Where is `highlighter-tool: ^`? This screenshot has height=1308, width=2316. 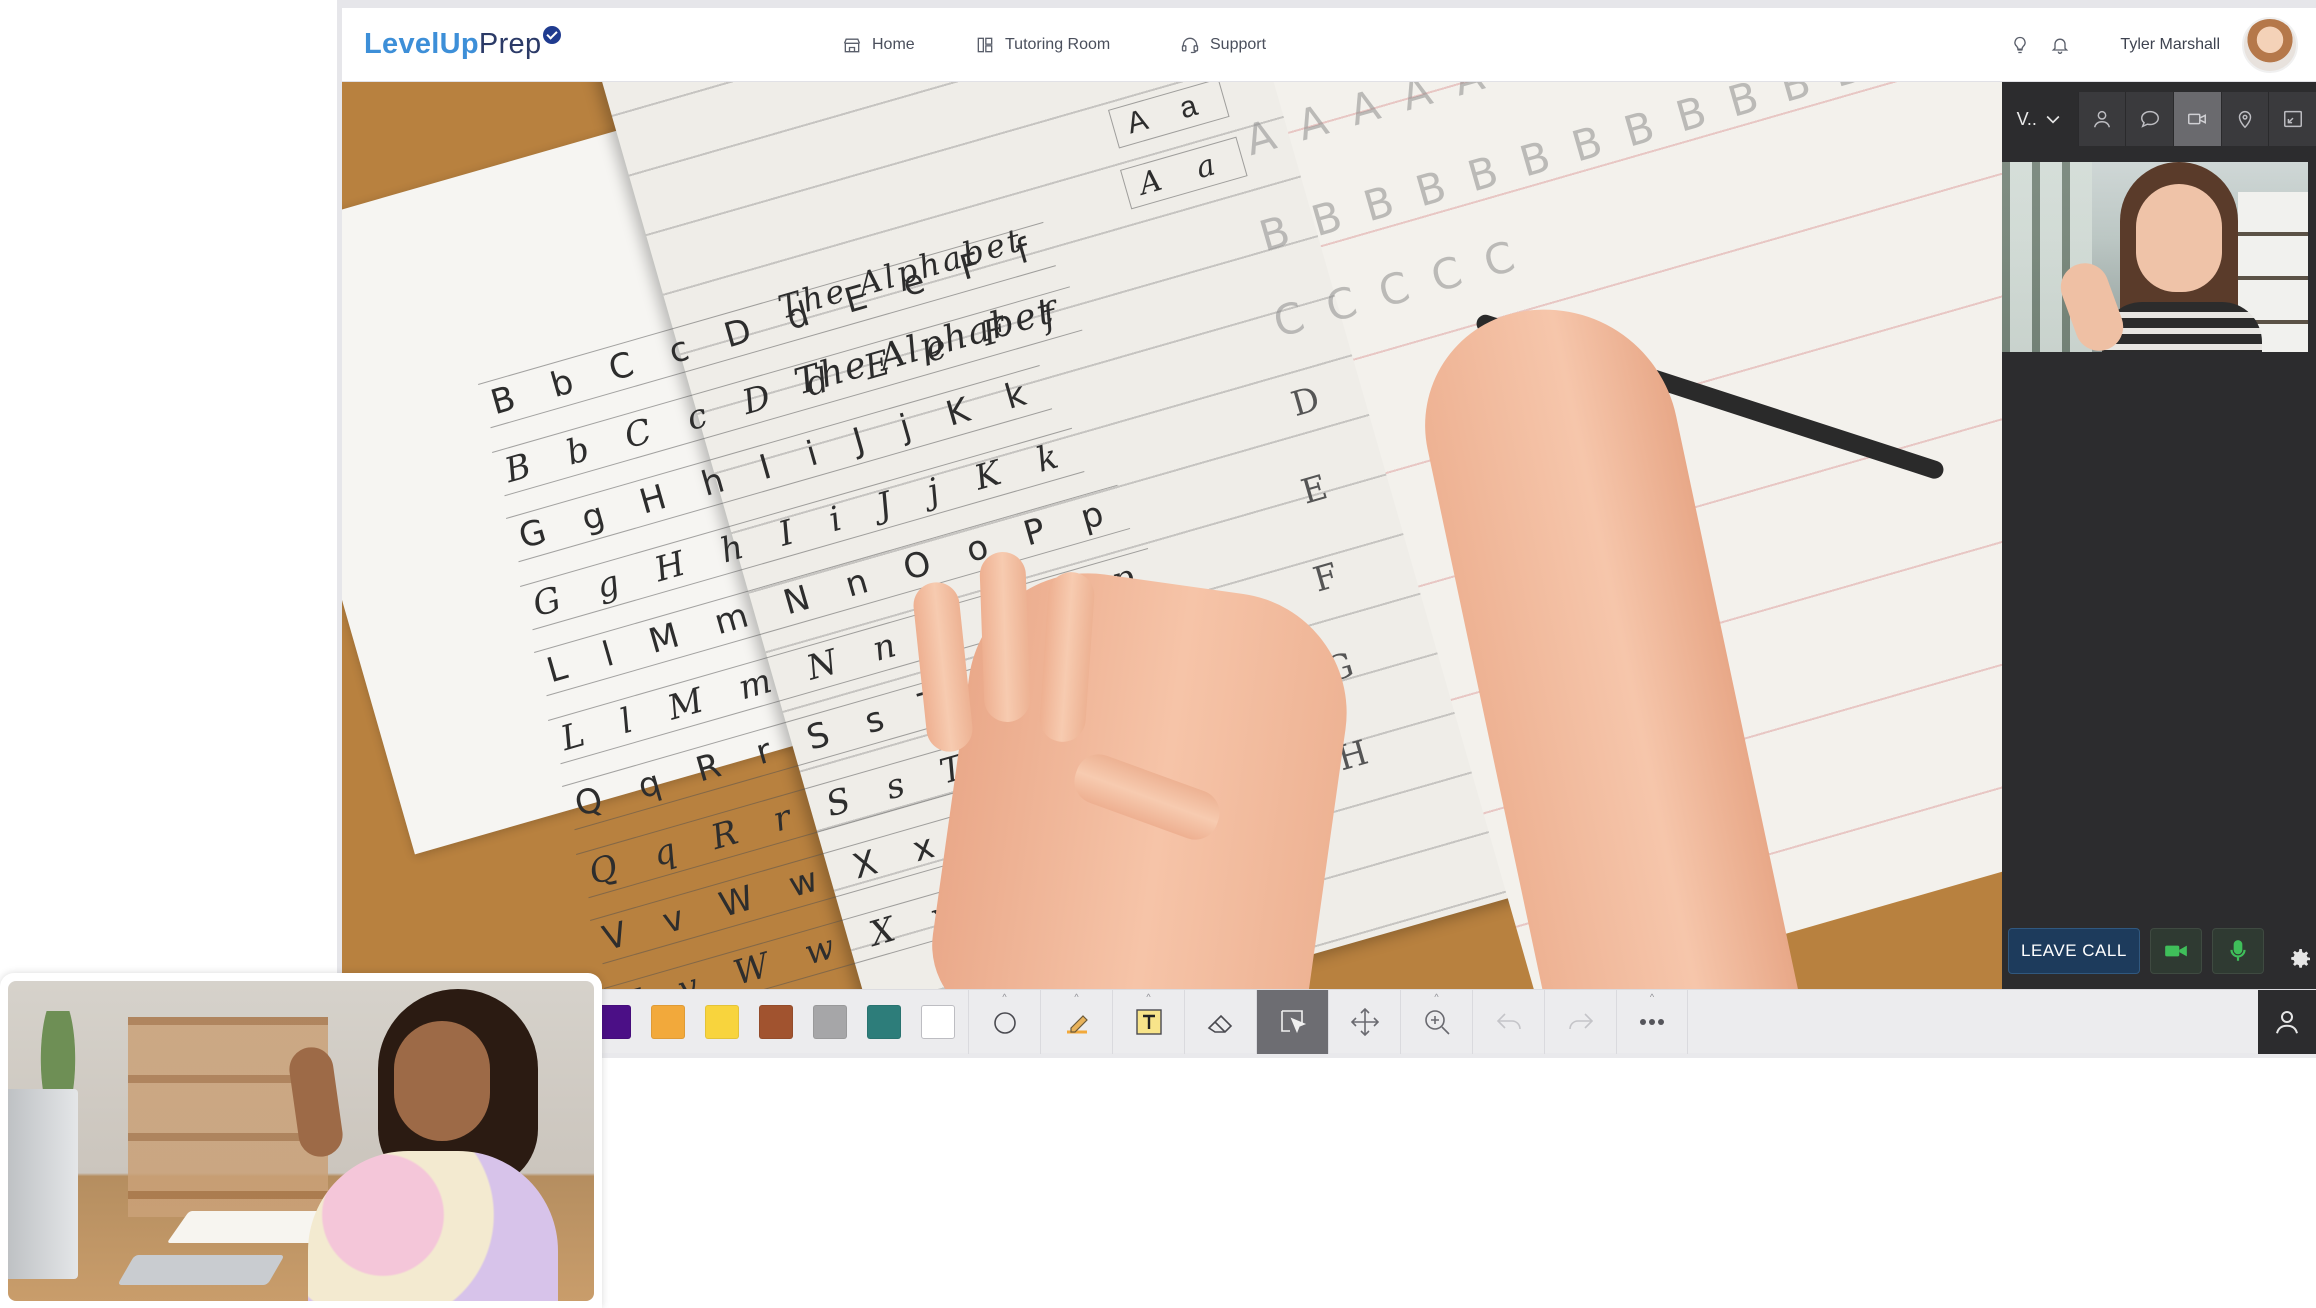
highlighter-tool: ^ is located at coordinates (1076, 1022).